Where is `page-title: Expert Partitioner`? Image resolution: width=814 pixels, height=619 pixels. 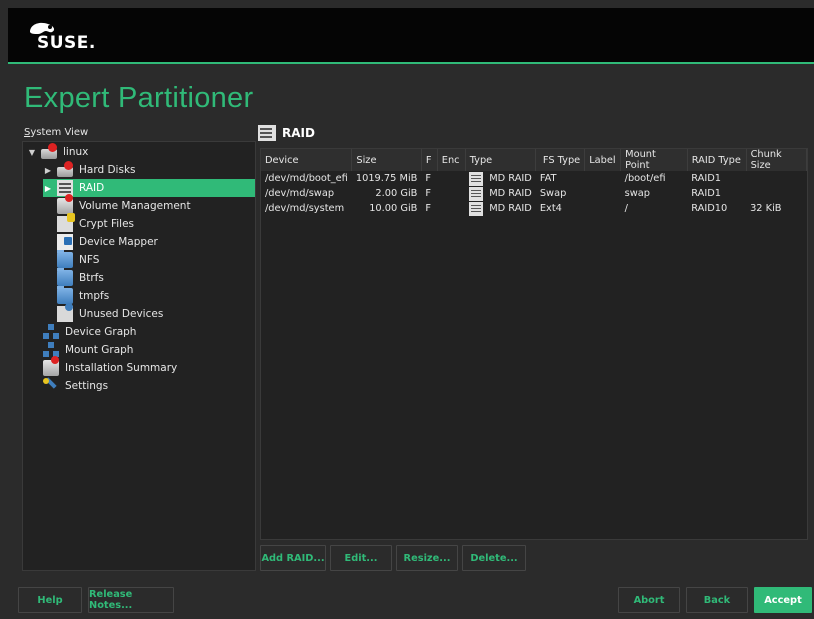
page-title: Expert Partitioner is located at coordinates (139, 98).